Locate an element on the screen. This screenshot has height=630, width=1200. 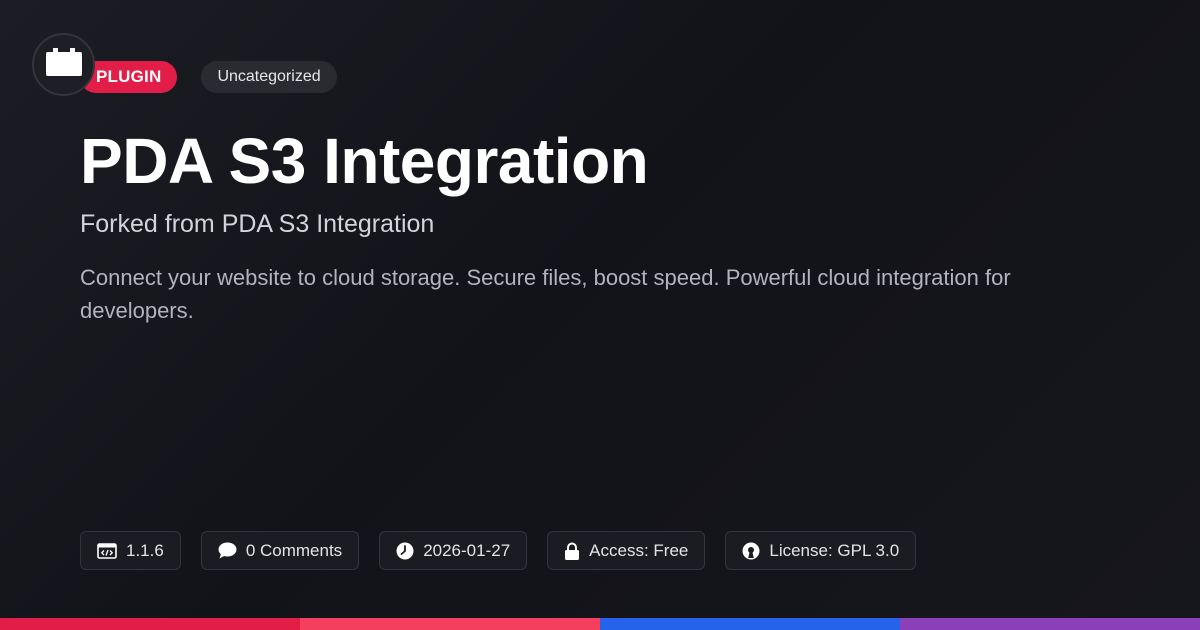
version-chip: 1.1.6 is located at coordinates (130, 550).